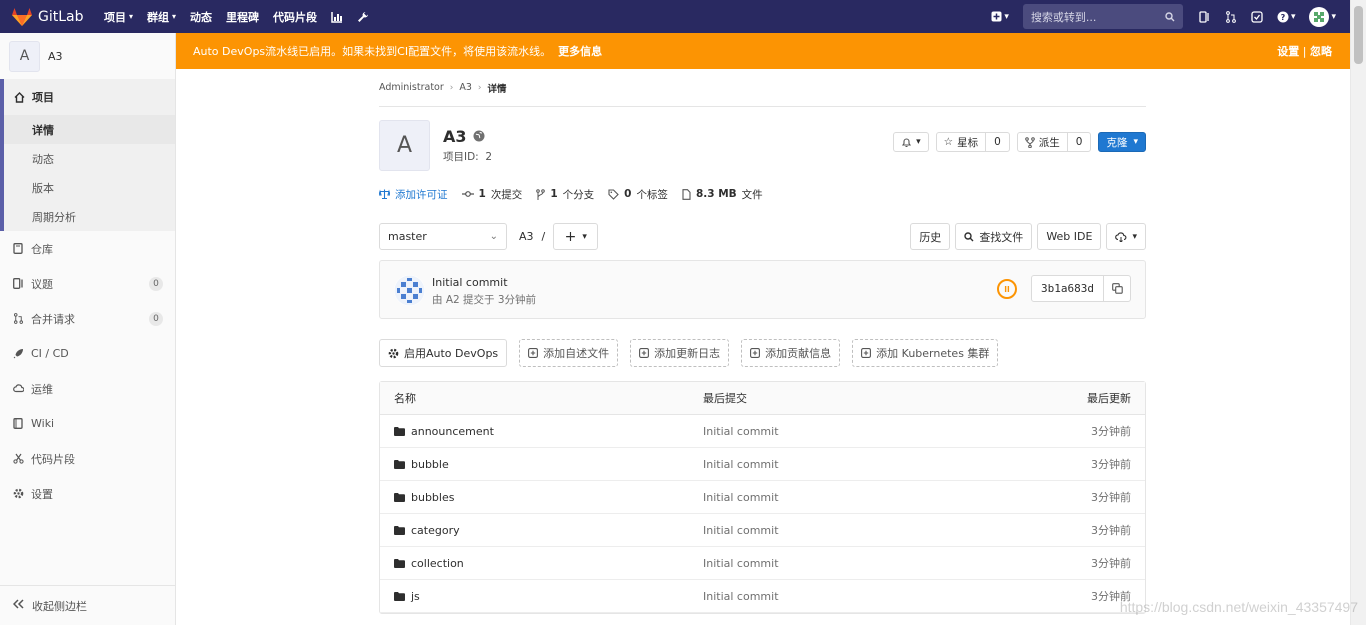  Describe the element at coordinates (1321, 51) in the screenshot. I see `banner-dismiss-link: 忽略` at that location.